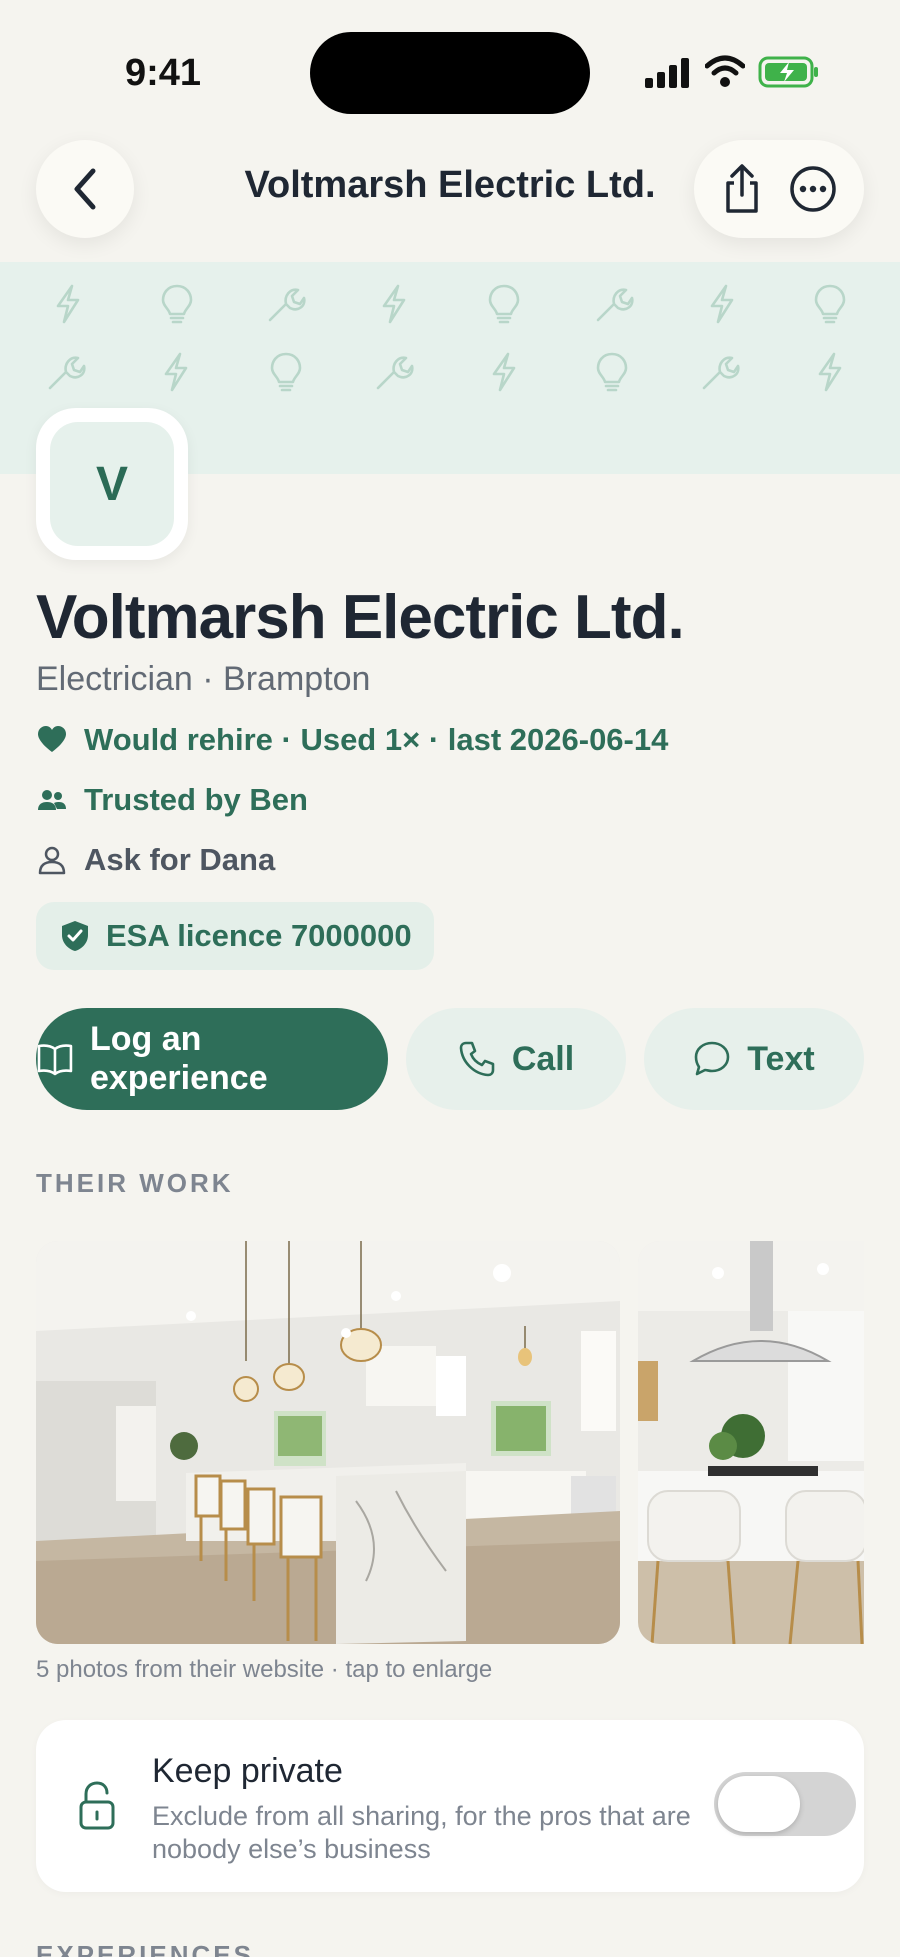  Describe the element at coordinates (543, 1058) in the screenshot. I see `call-label: Call` at that location.